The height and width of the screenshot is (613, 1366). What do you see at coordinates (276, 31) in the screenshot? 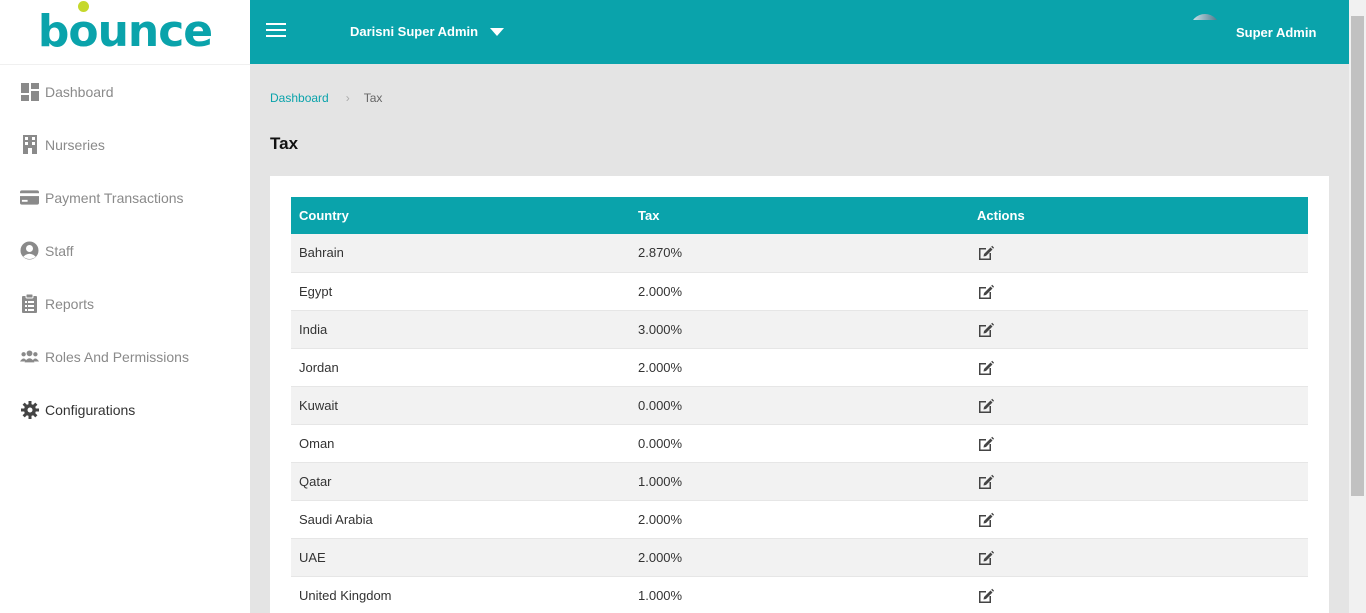
I see `menu-toggle-icon` at bounding box center [276, 31].